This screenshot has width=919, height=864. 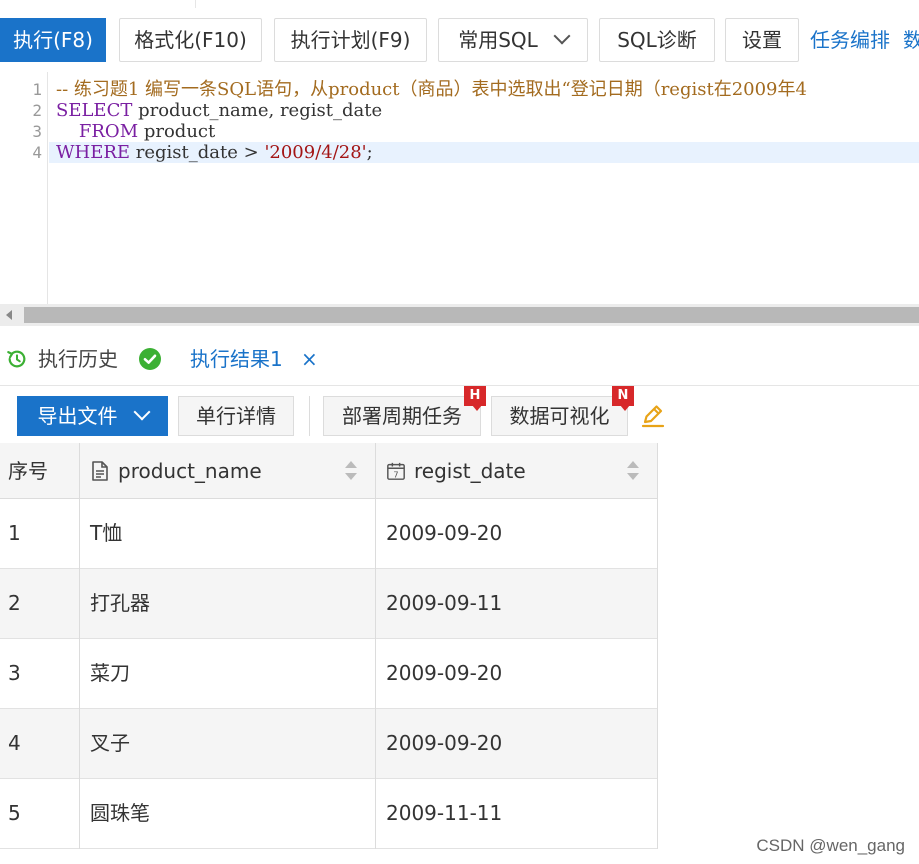 I want to click on sql-table: product, so click(x=177, y=131).